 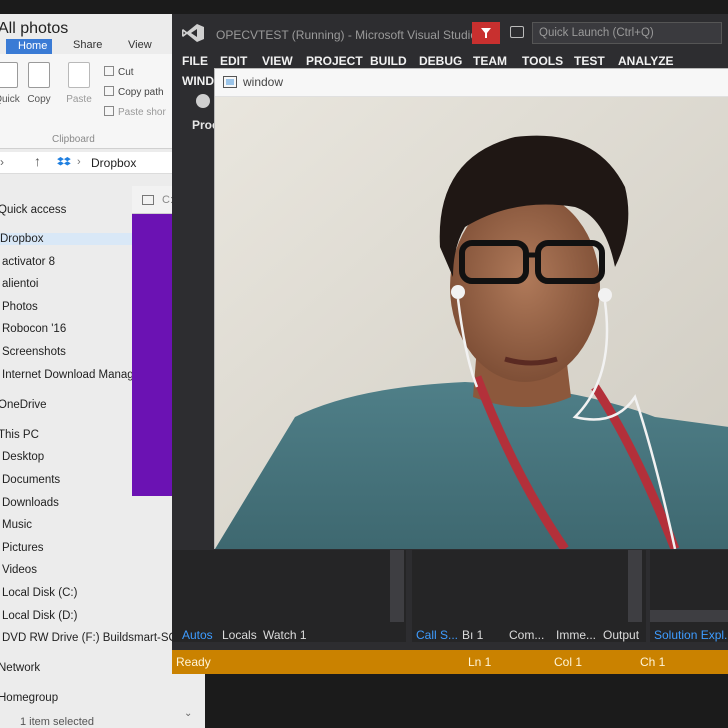 I want to click on tab-output: Output, so click(x=621, y=635).